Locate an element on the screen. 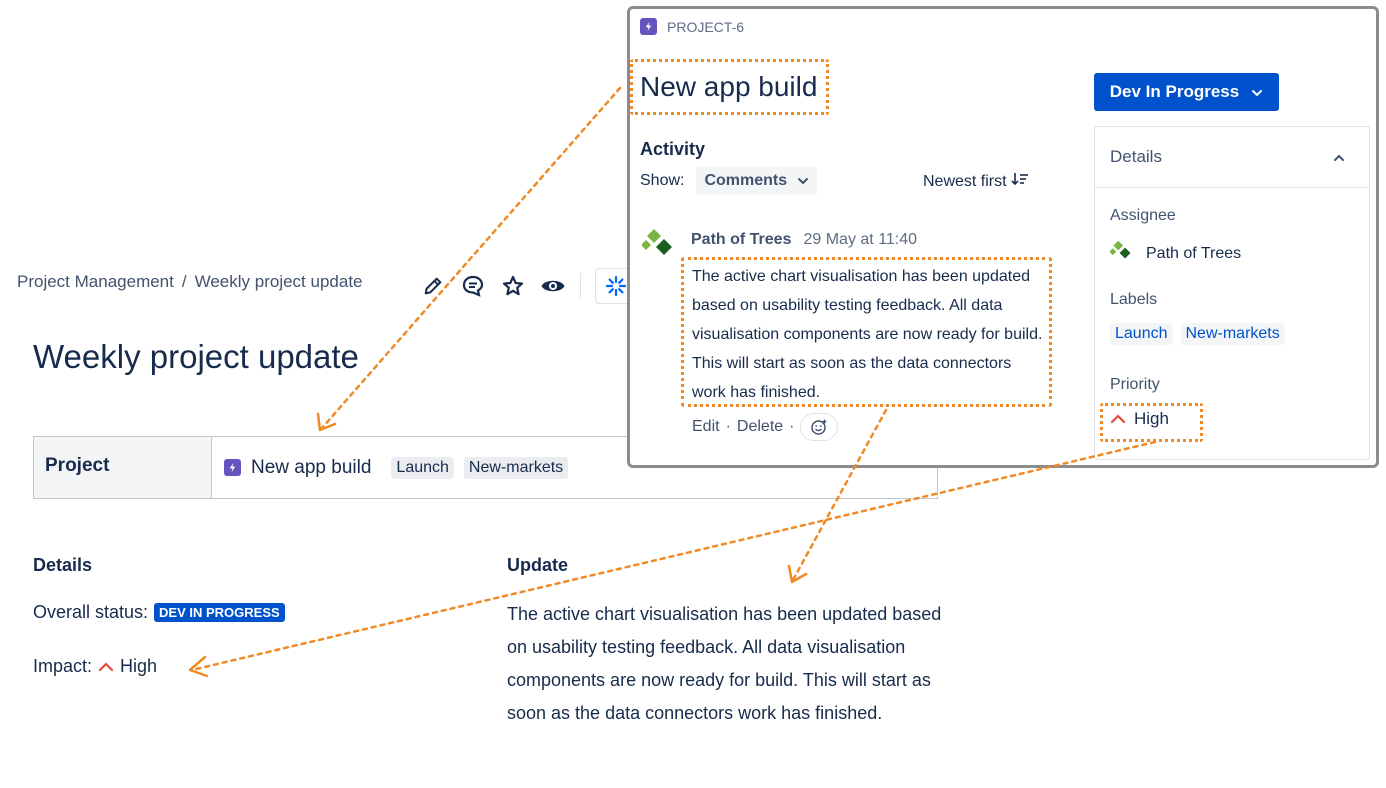 Image resolution: width=1386 pixels, height=788 pixels. assignee-name: Path of Trees is located at coordinates (1194, 253).